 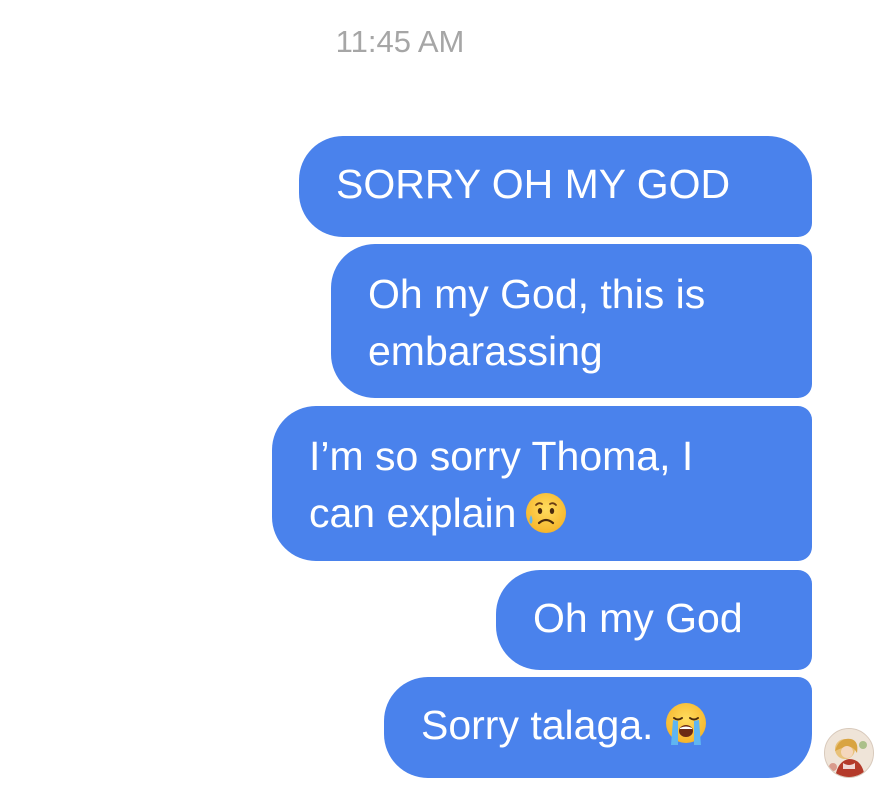 I want to click on message-bubble: Sorry talaga., so click(x=598, y=727).